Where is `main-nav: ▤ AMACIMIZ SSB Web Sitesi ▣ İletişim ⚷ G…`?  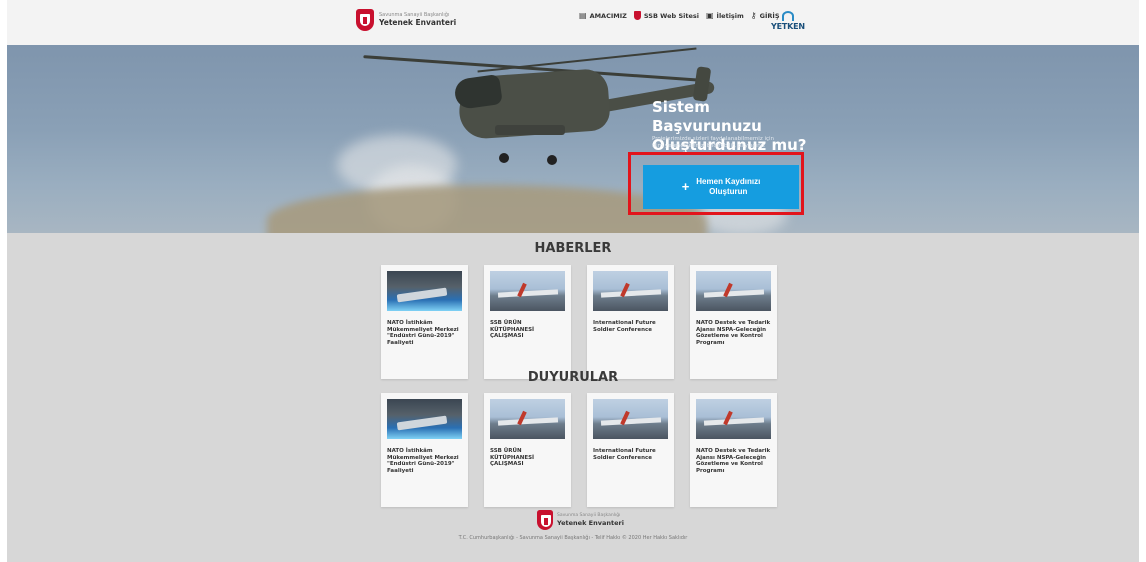 main-nav: ▤ AMACIMIZ SSB Web Sitesi ▣ İletişim ⚷ G… is located at coordinates (679, 15).